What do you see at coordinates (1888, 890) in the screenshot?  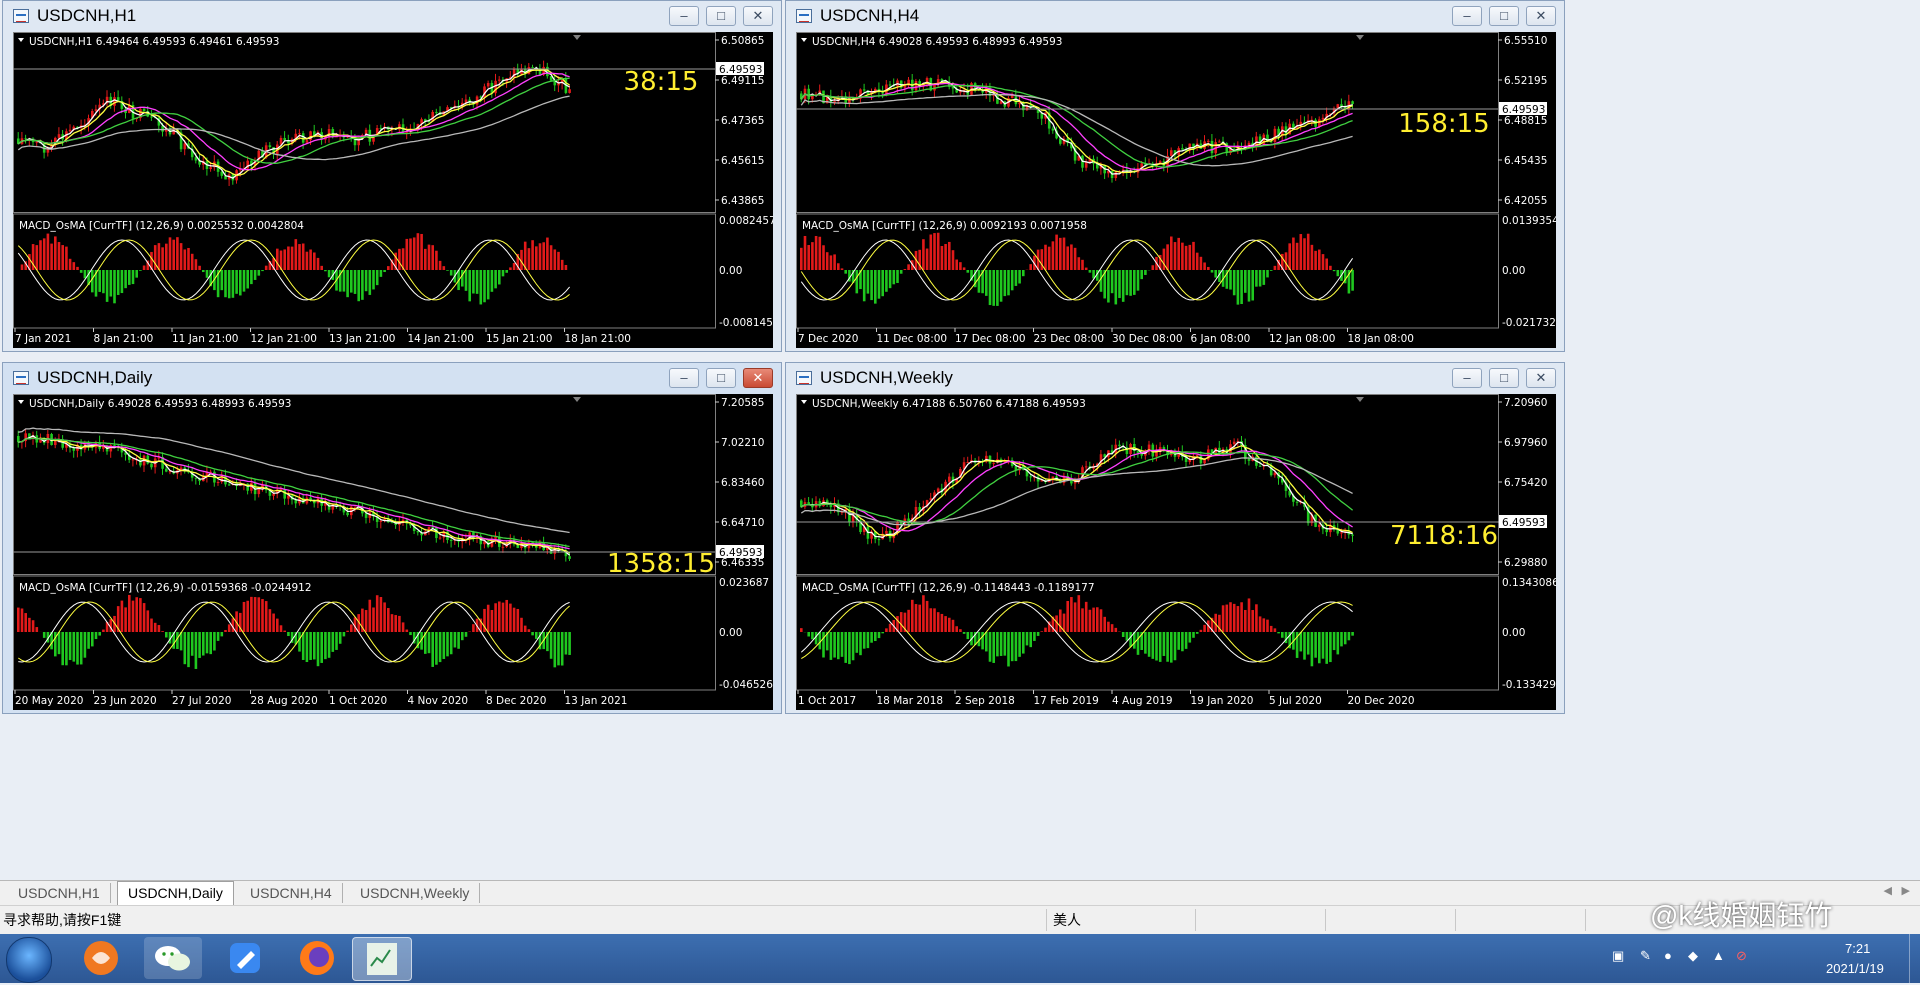 I see `tab-scroll-left-icon: ◀` at bounding box center [1888, 890].